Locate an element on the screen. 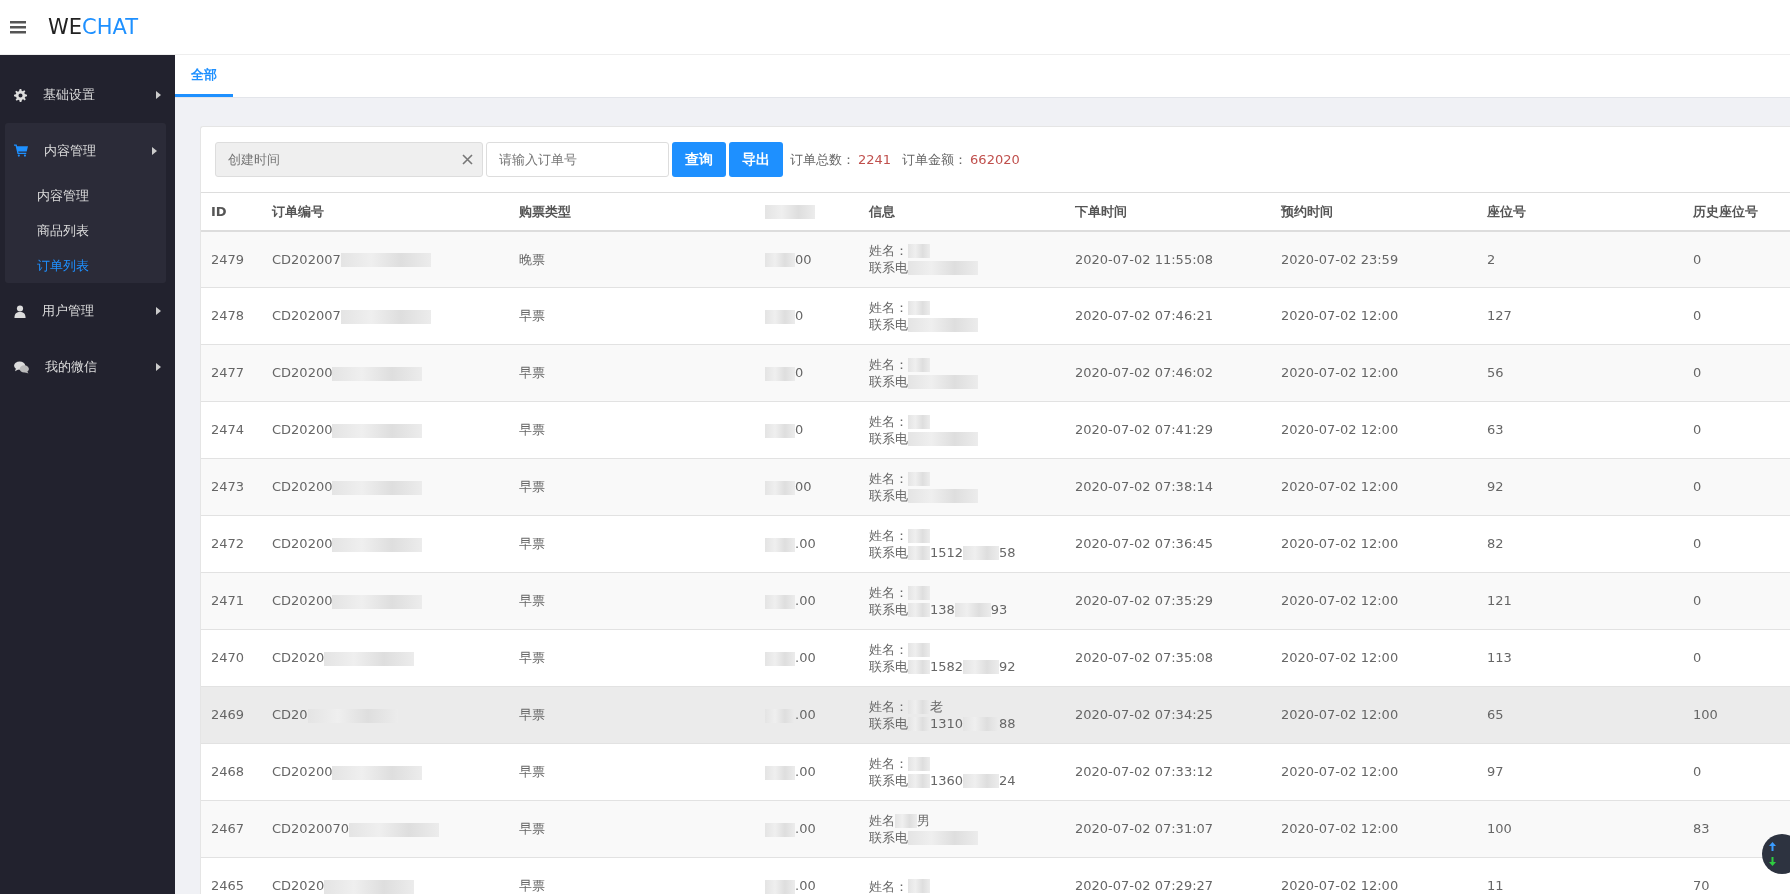 This screenshot has height=894, width=1790. sidebar-item: 用户管理 is located at coordinates (87, 311).